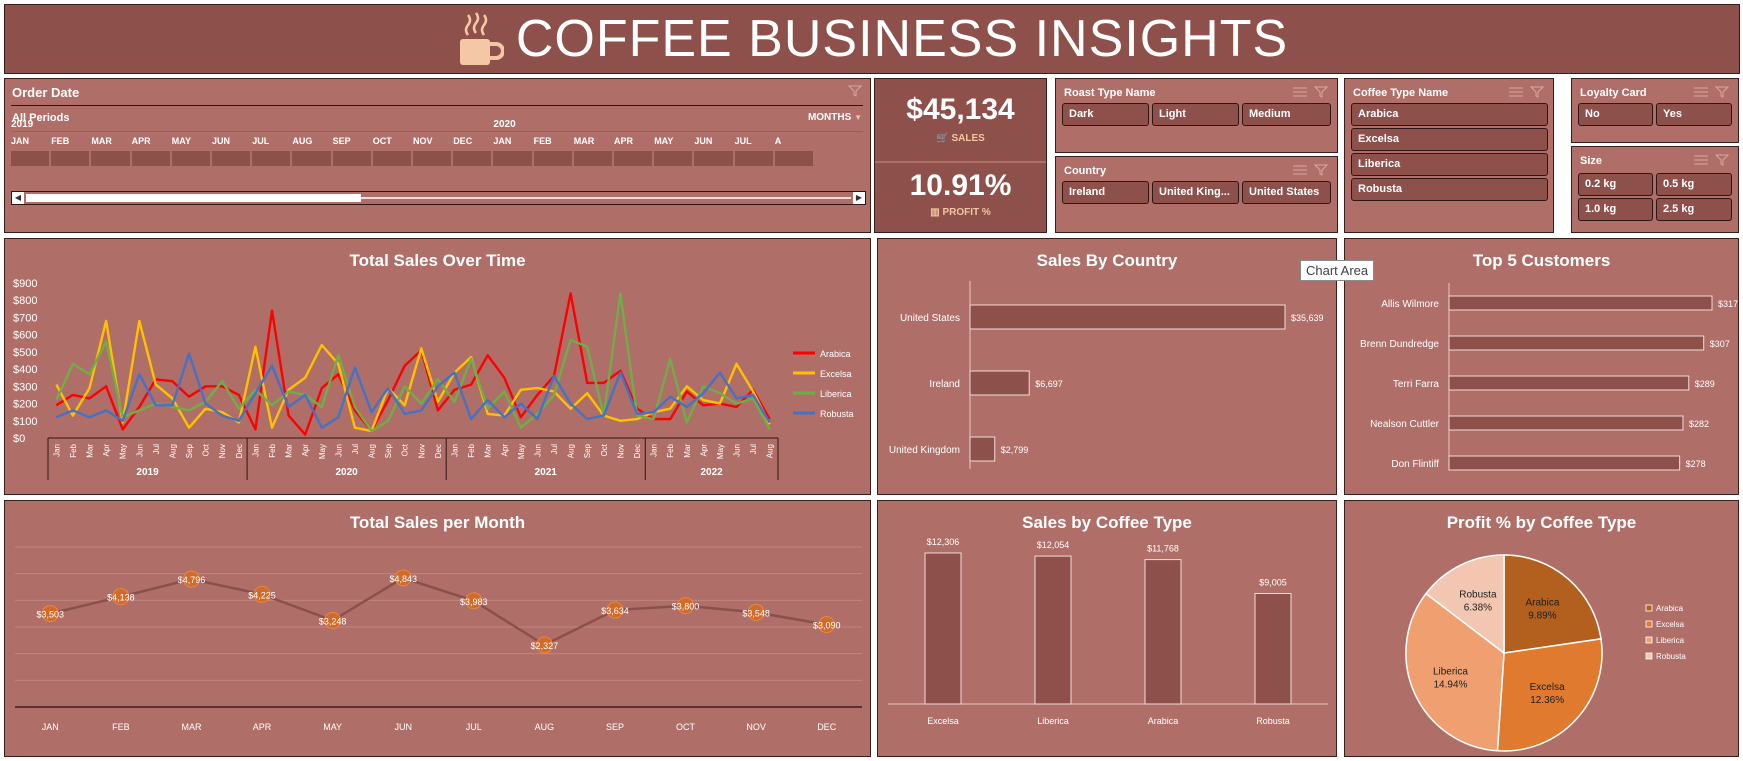  What do you see at coordinates (382, 141) in the screenshot?
I see `timeline-month-label: OCT` at bounding box center [382, 141].